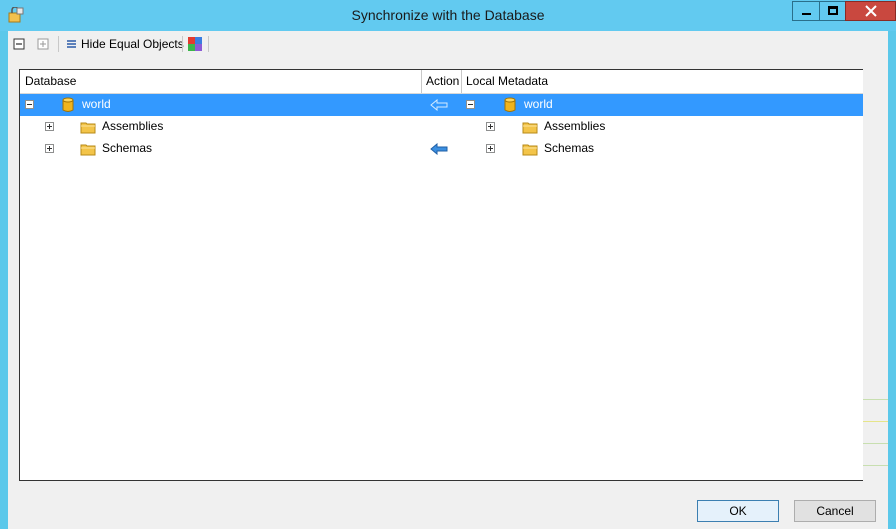 The image size is (896, 529). I want to click on tree-row-assemblies: Assemblies Assemblies, so click(441, 127).